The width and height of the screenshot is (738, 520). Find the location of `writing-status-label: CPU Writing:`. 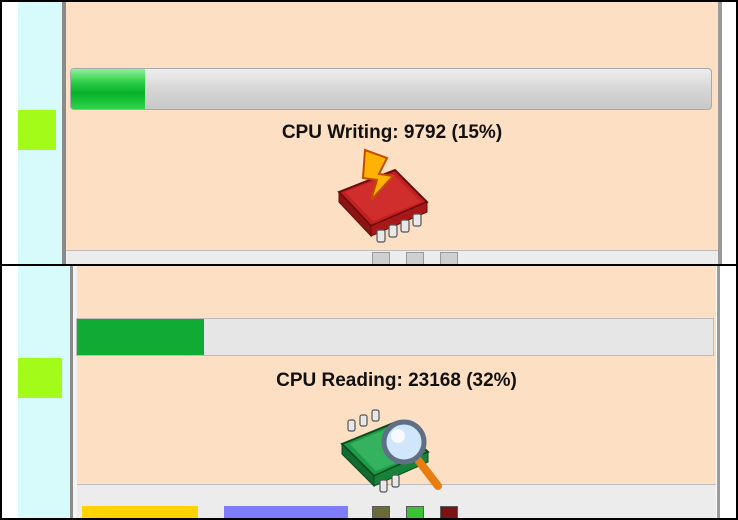

writing-status-label: CPU Writing: is located at coordinates (340, 132).